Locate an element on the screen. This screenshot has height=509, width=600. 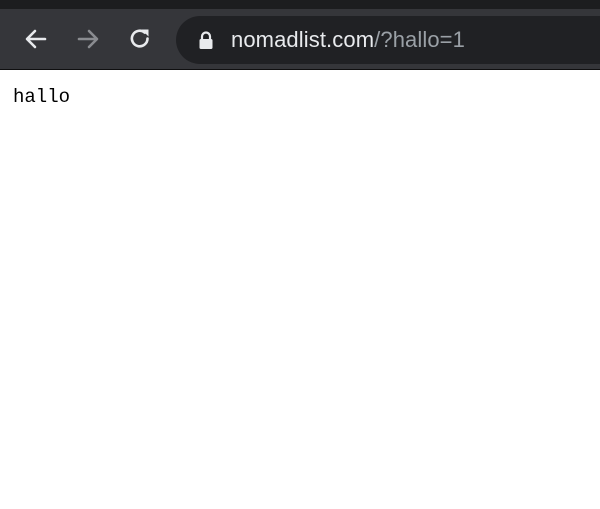
tab-strip is located at coordinates (300, 4).